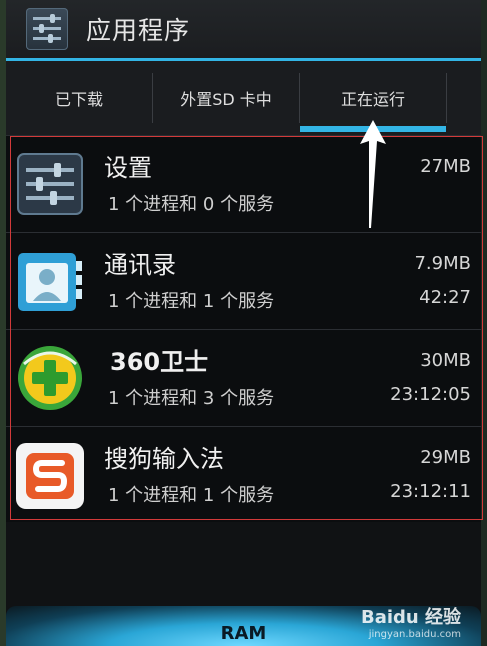 The image size is (487, 646). Describe the element at coordinates (372, 99) in the screenshot. I see `tab-label: 正在运行` at that location.